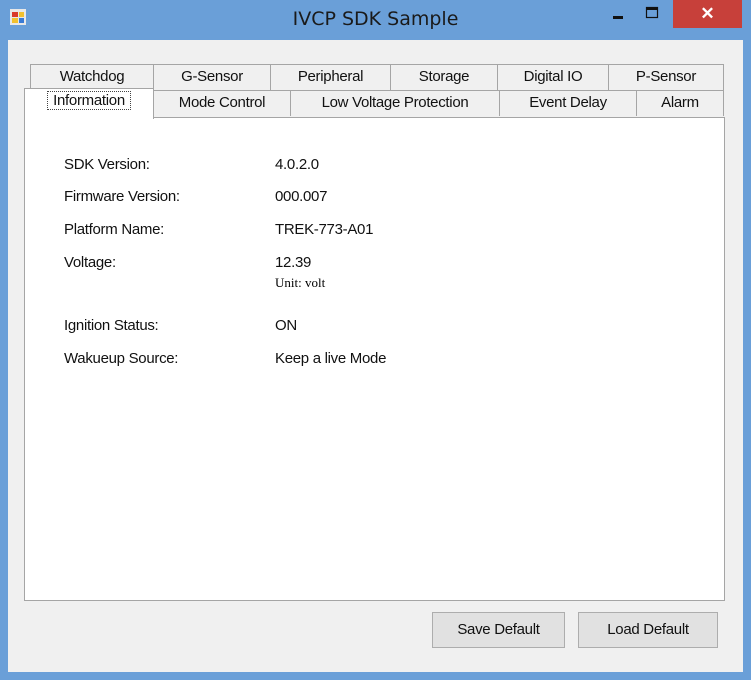 This screenshot has width=751, height=680. What do you see at coordinates (107, 164) in the screenshot?
I see `sdk-version-label: SDK Version:` at bounding box center [107, 164].